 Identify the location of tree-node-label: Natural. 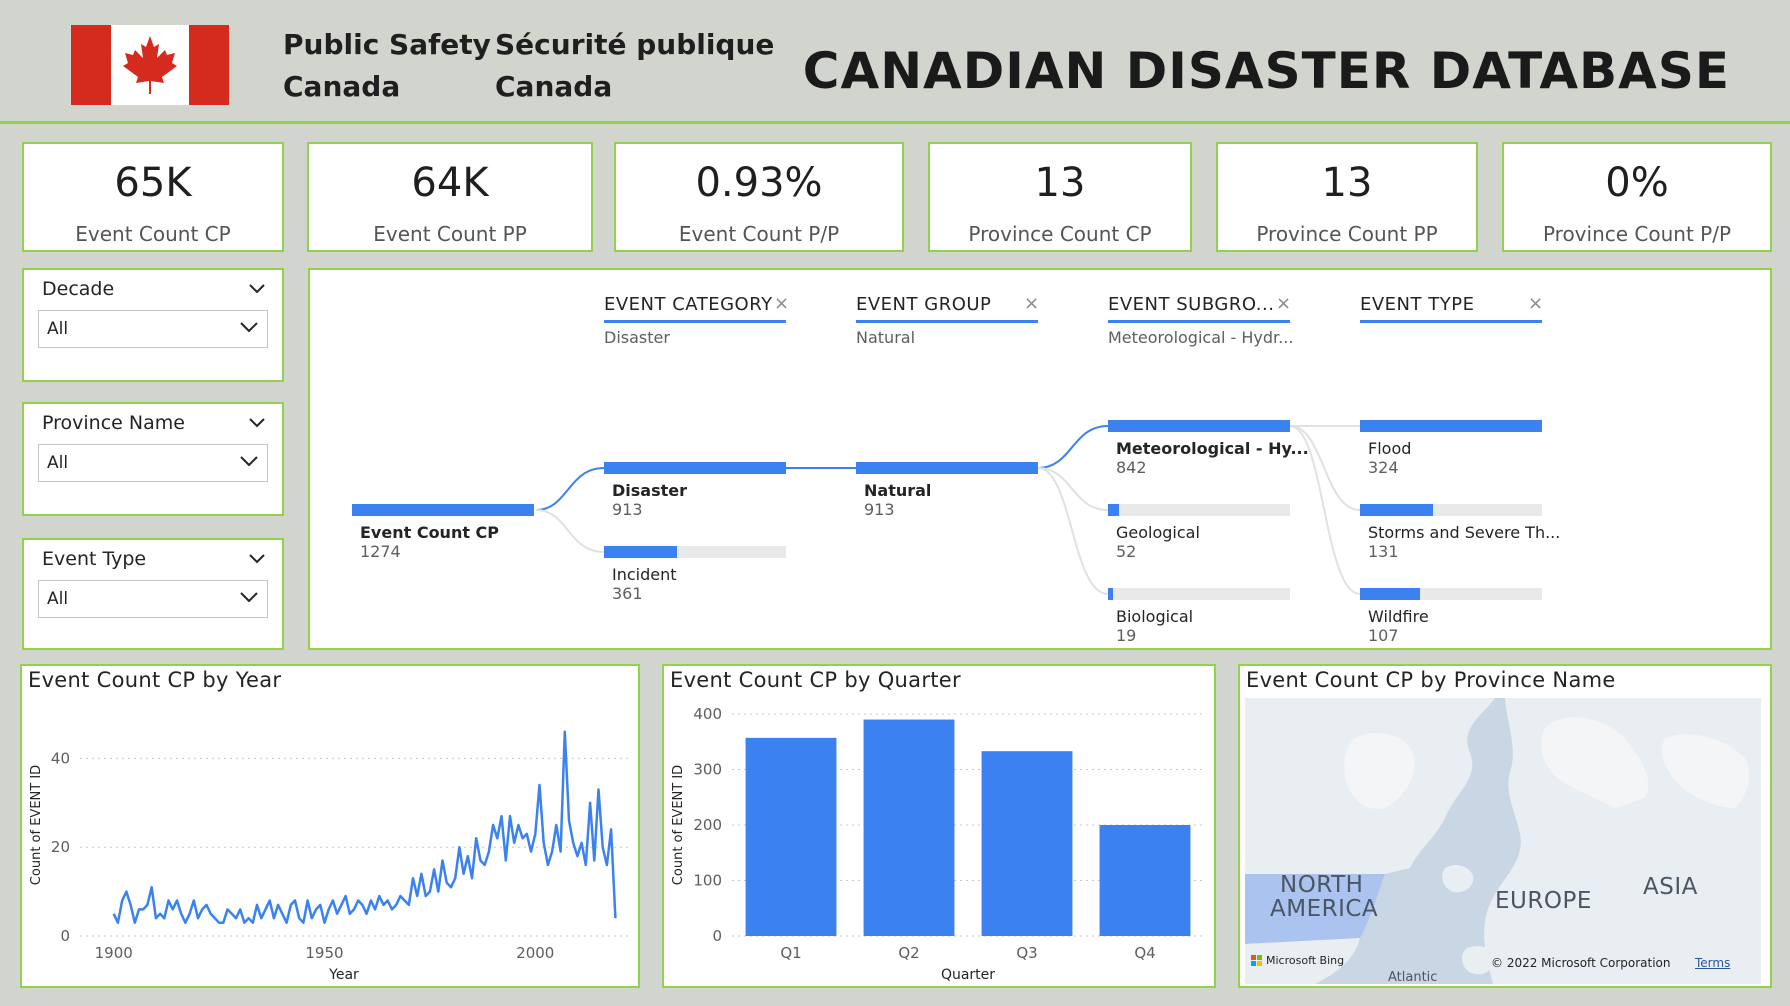
(898, 490).